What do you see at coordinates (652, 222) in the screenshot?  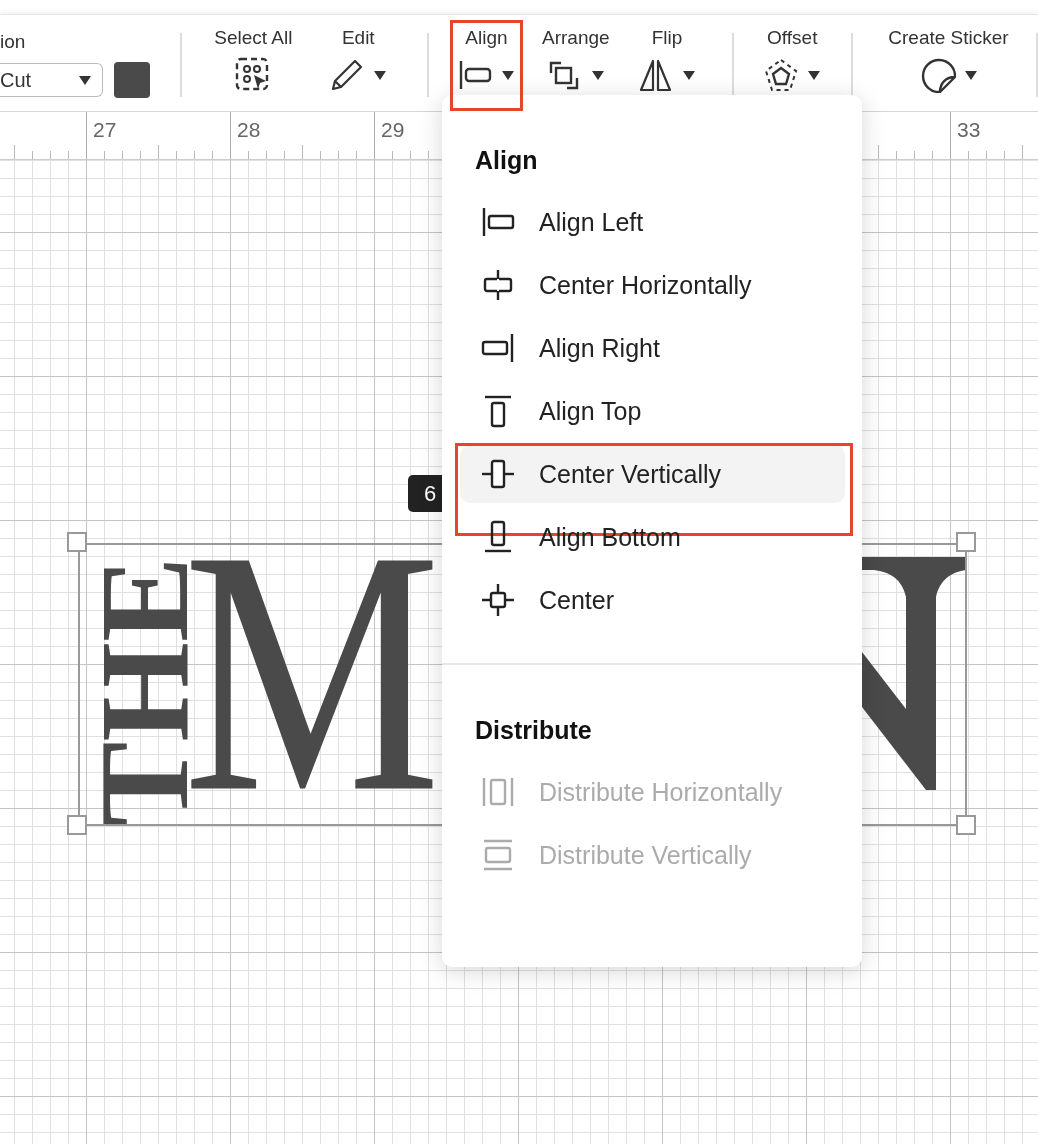 I see `menu-item: Align Left` at bounding box center [652, 222].